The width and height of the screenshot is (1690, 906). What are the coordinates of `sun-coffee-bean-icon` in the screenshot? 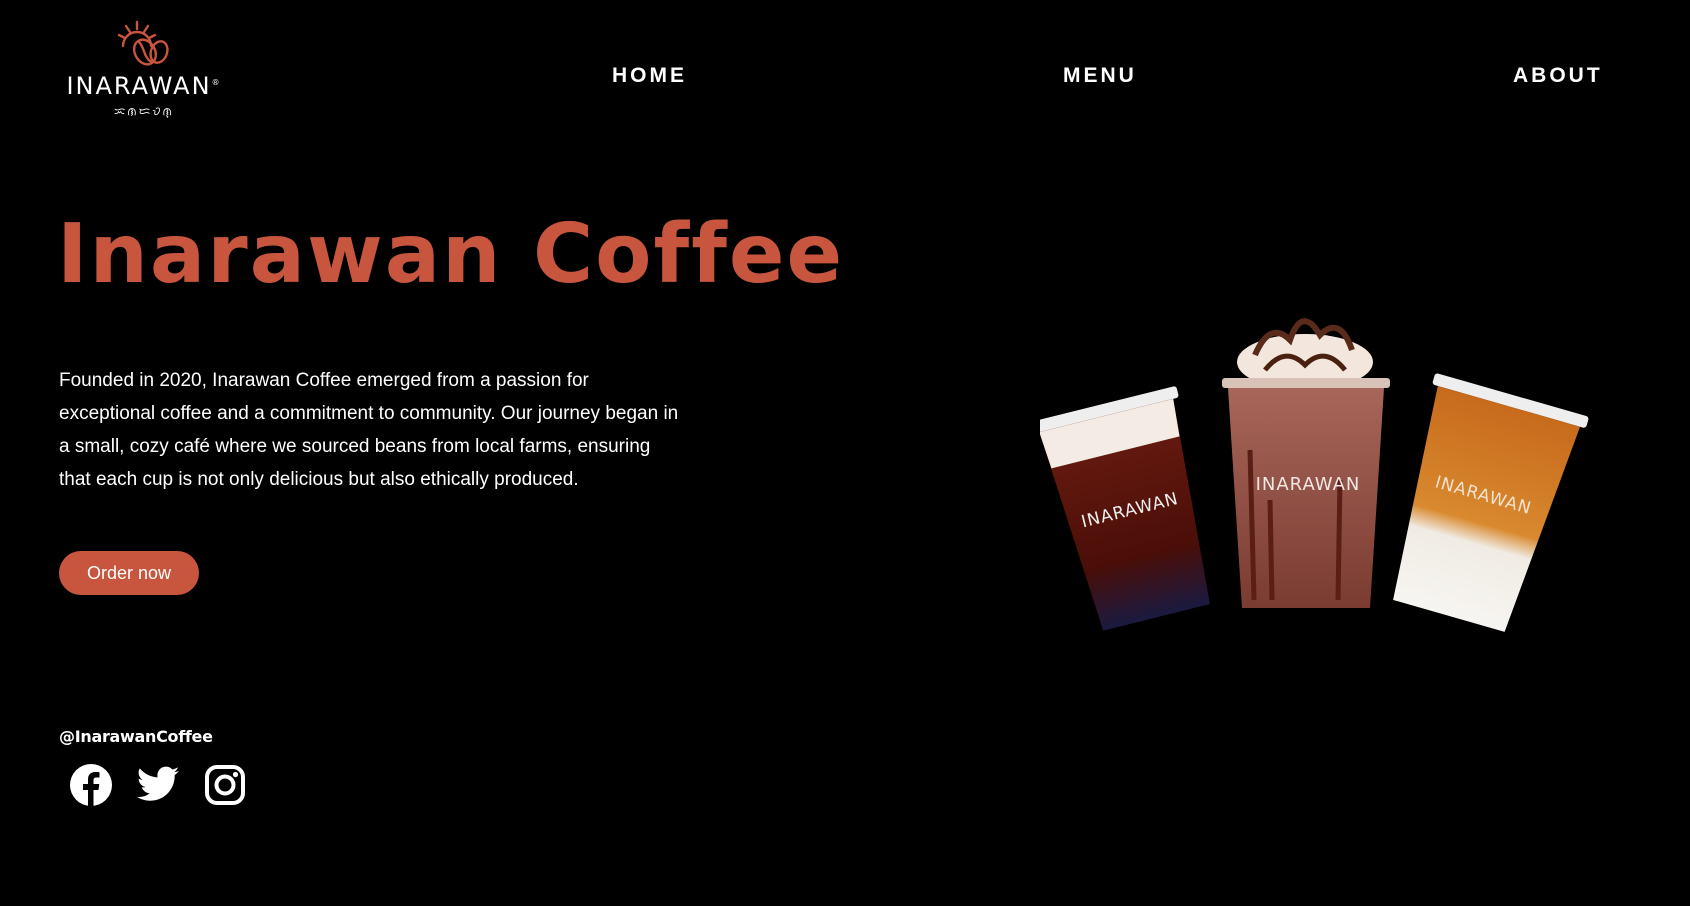 It's located at (143, 43).